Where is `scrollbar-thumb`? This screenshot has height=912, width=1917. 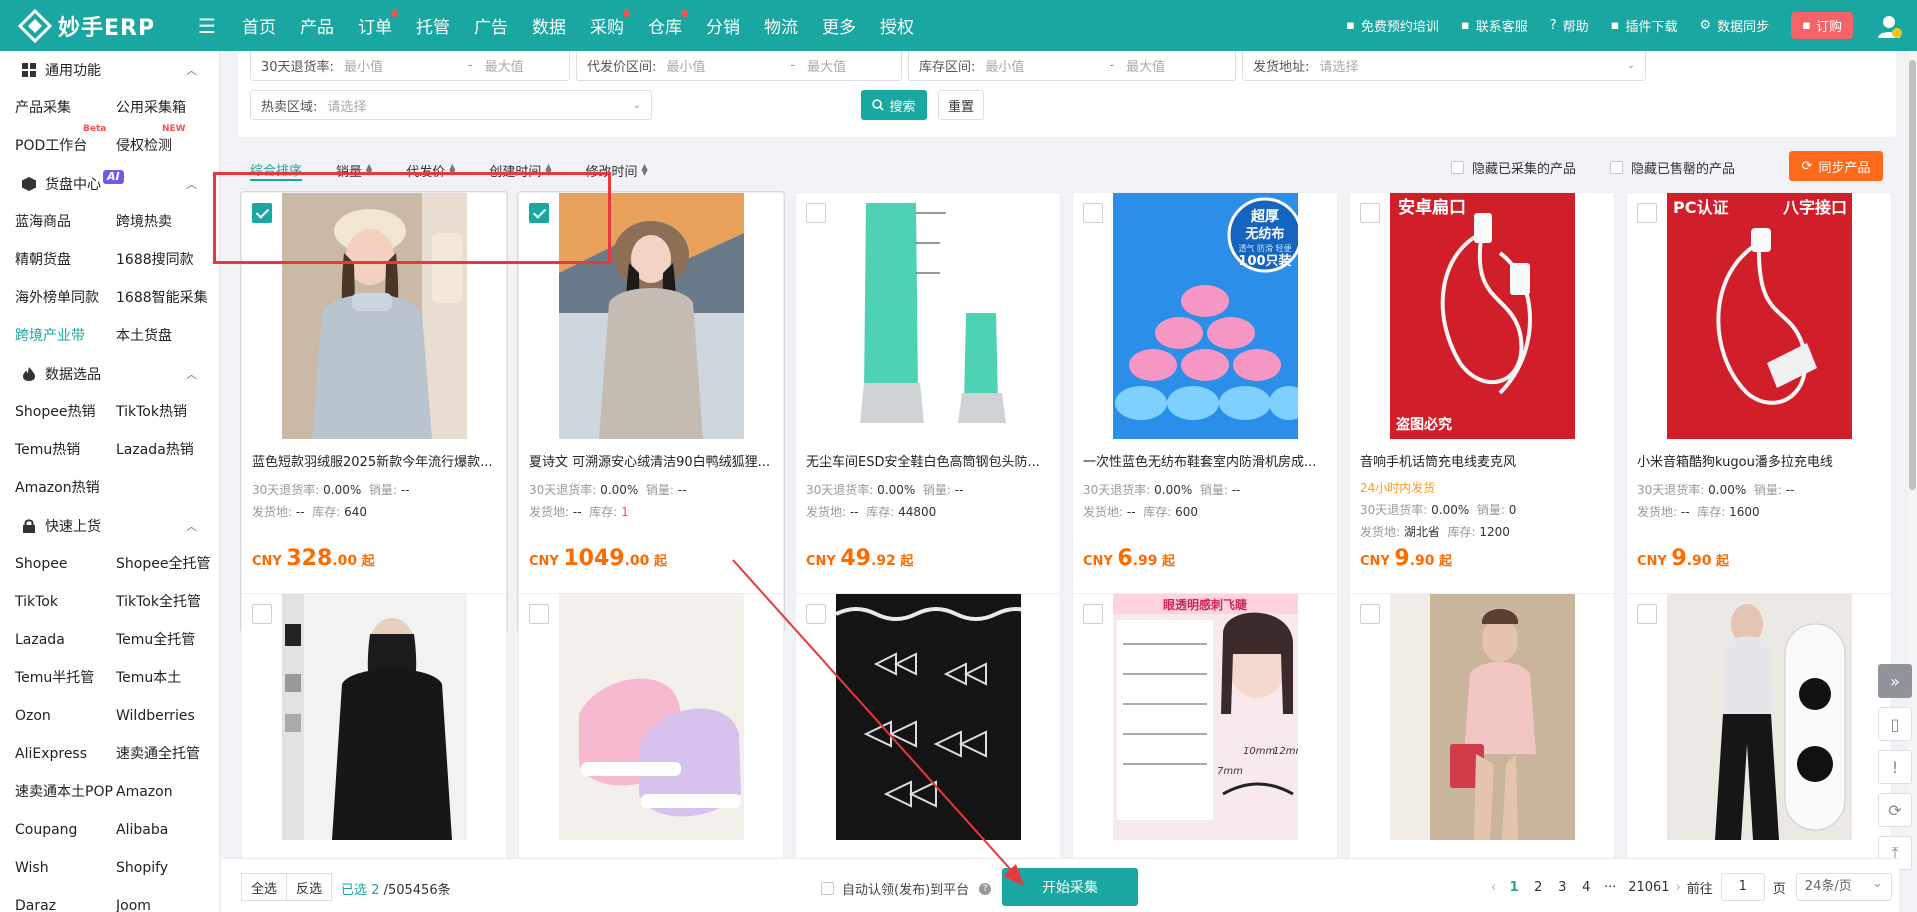 scrollbar-thumb is located at coordinates (1912, 275).